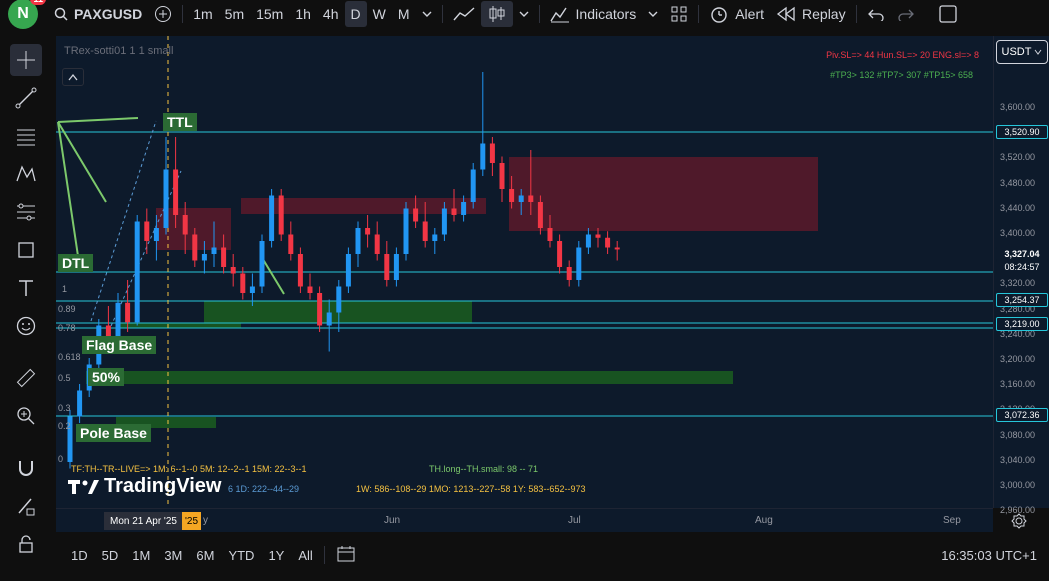  What do you see at coordinates (811, 14) in the screenshot?
I see `replay-button: Replay` at bounding box center [811, 14].